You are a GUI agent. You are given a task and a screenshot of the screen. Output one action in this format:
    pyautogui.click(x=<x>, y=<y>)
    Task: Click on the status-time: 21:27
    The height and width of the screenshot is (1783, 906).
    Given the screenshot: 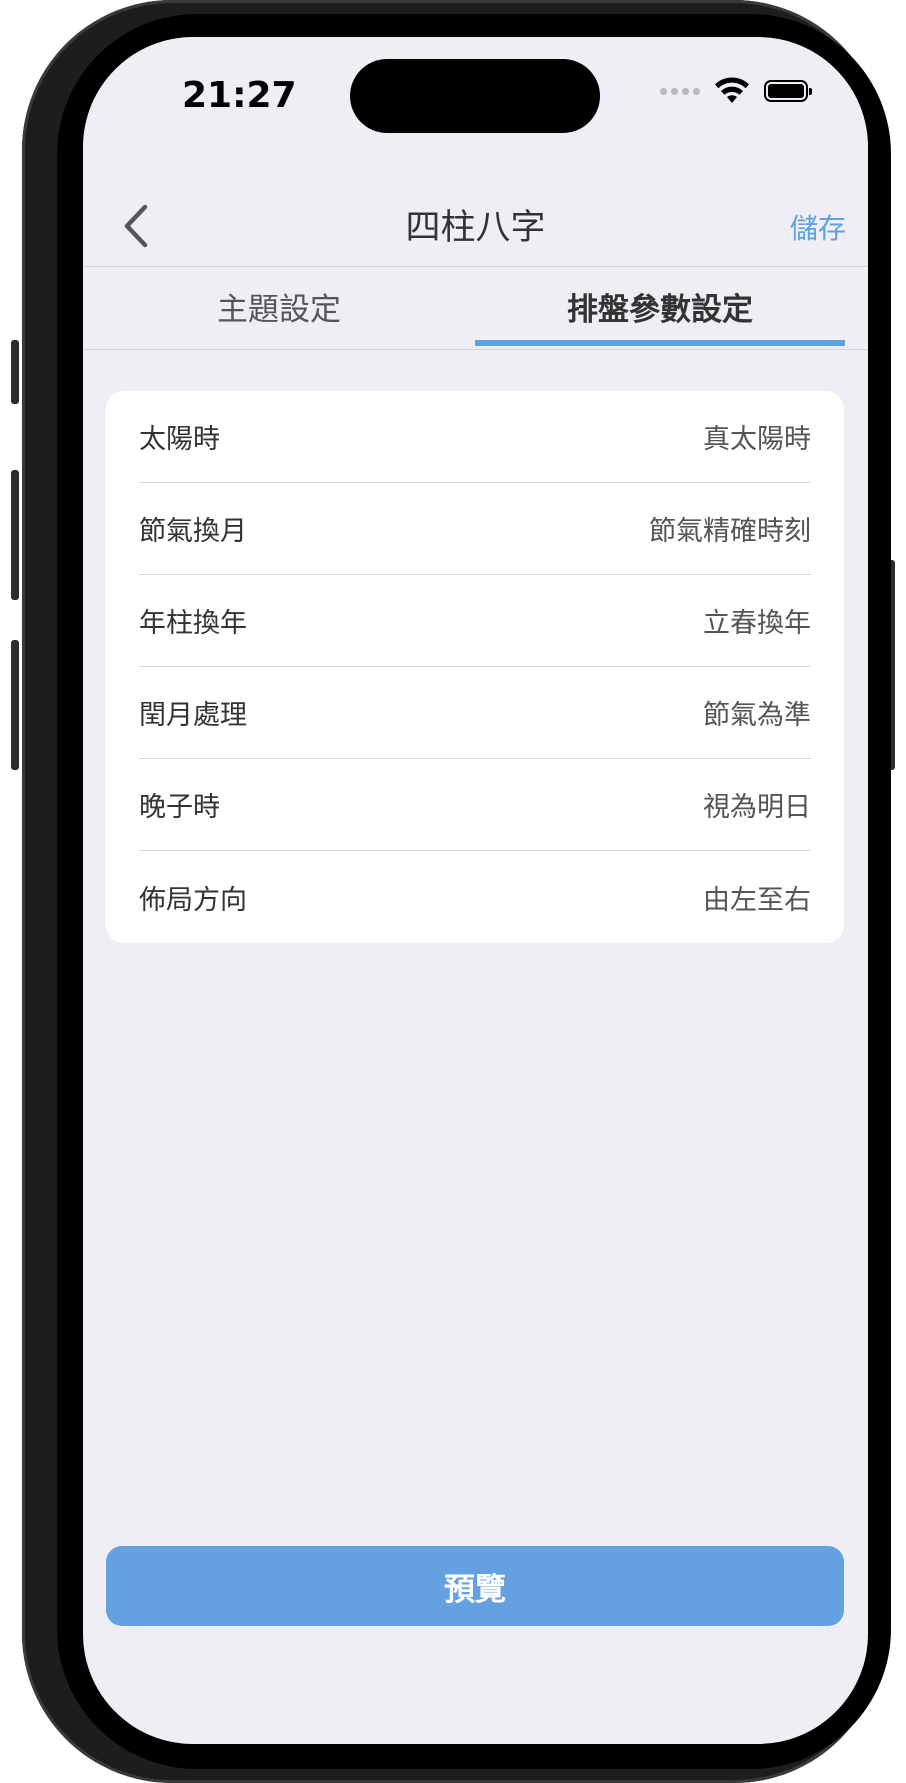 What is the action you would take?
    pyautogui.click(x=239, y=95)
    